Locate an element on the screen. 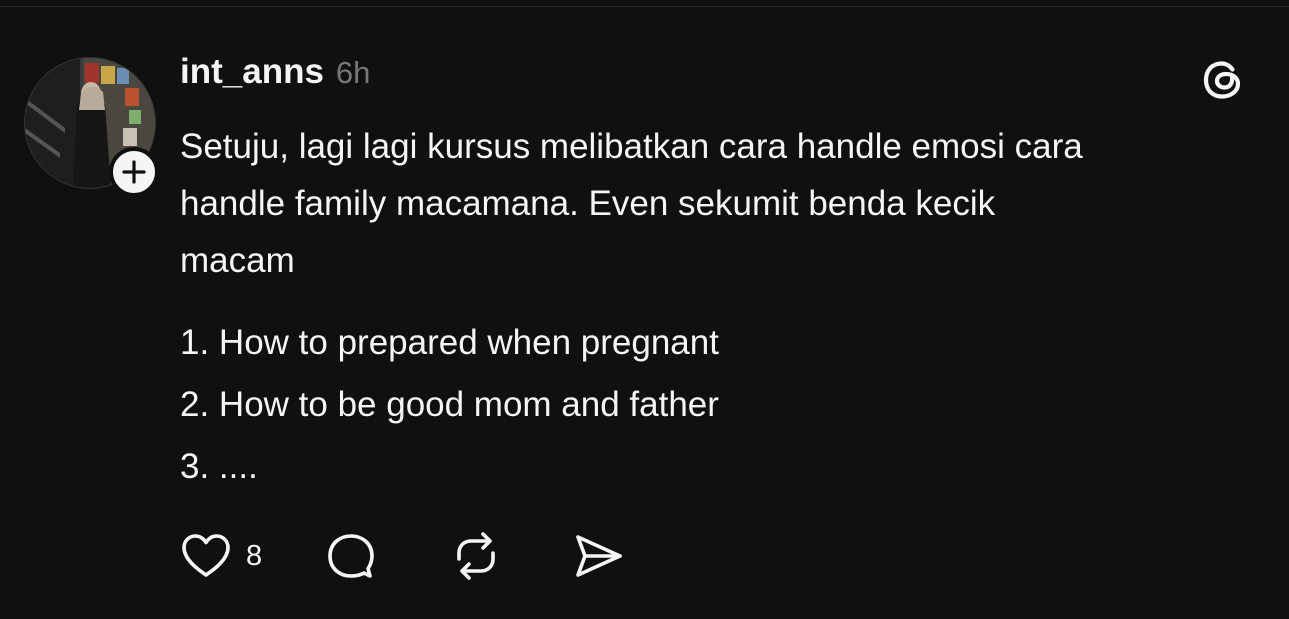 This screenshot has width=1289, height=619. like-count: 8 is located at coordinates (254, 555).